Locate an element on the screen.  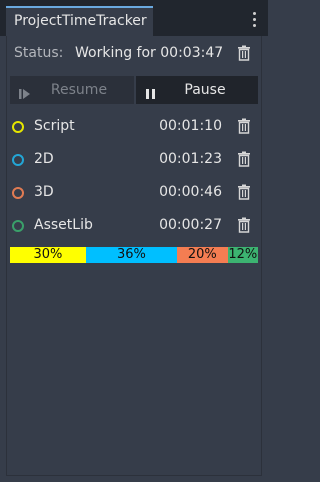
category-time: 00:00:46 is located at coordinates (190, 192).